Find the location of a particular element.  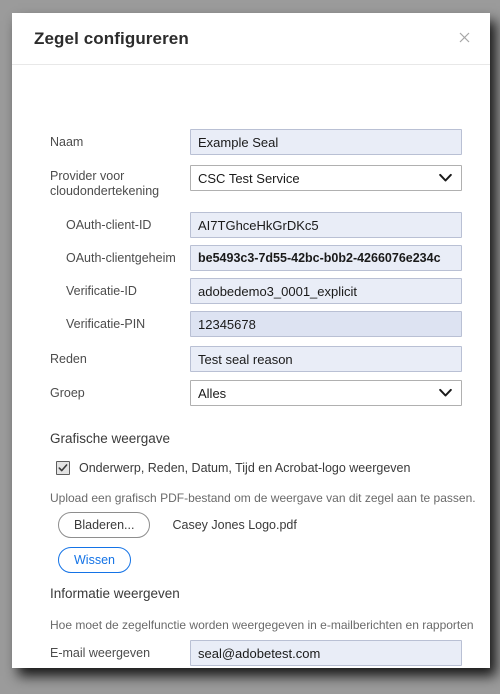

field-row-reden: Reden is located at coordinates (251, 359).